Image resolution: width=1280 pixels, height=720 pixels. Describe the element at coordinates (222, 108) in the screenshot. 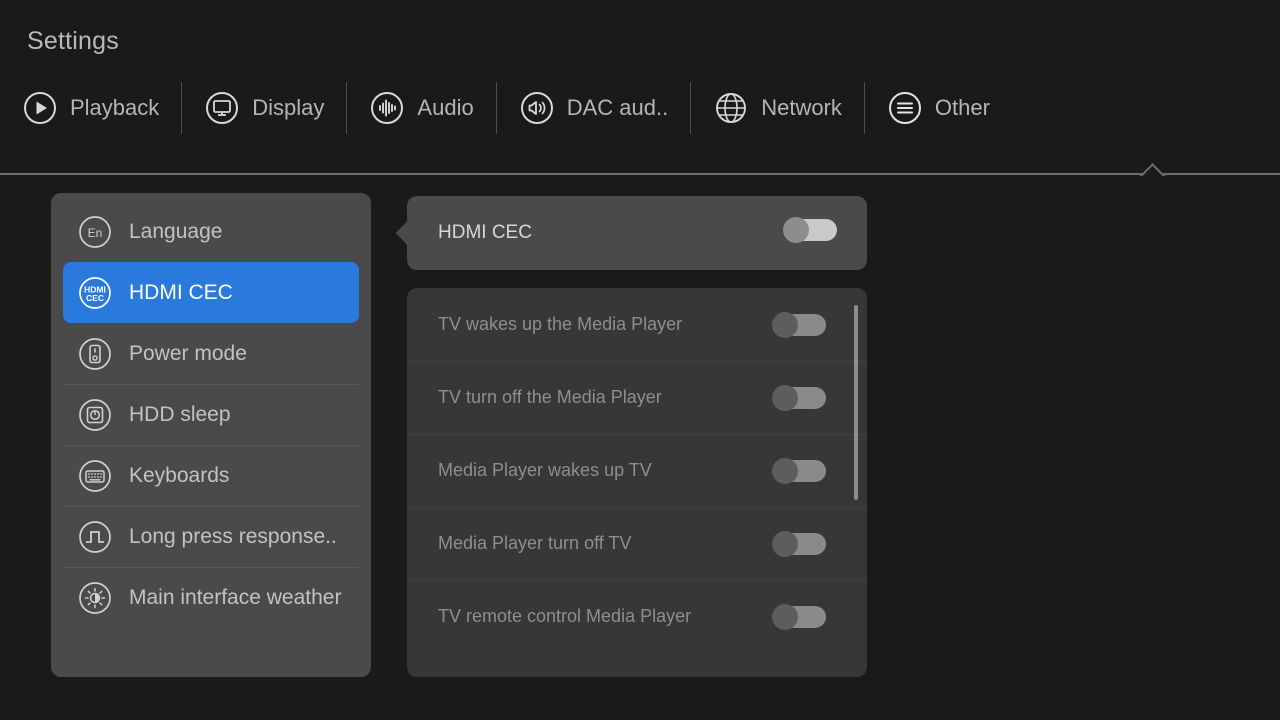

I see `monitor-icon` at that location.